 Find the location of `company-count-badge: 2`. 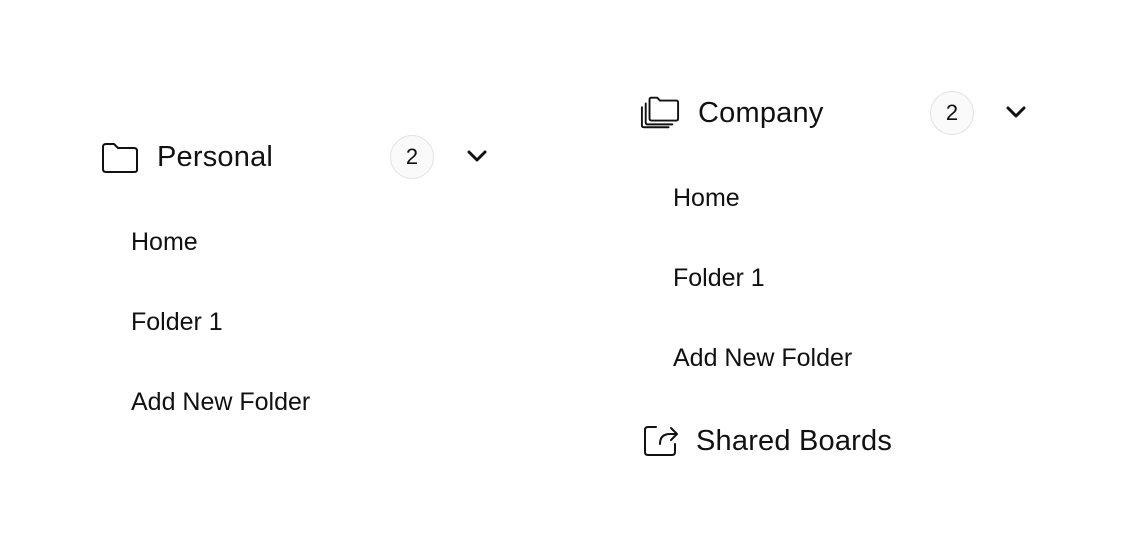

company-count-badge: 2 is located at coordinates (952, 113).